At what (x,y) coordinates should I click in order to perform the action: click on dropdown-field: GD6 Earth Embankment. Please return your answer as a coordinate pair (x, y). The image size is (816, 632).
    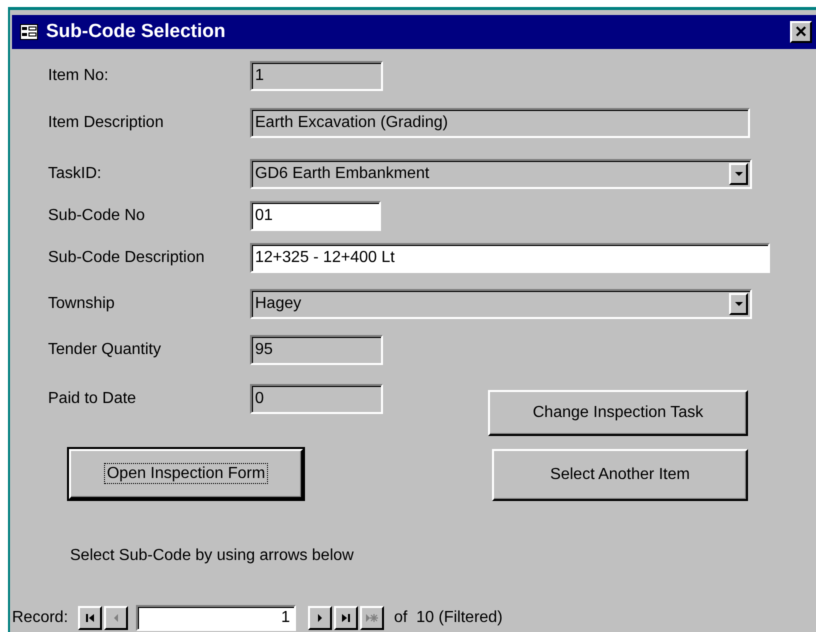
    Looking at the image, I should click on (501, 174).